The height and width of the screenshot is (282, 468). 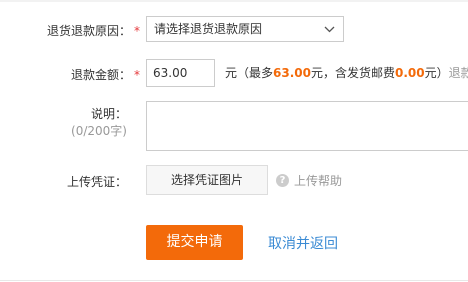 I want to click on upload-help-link: ? 上传帮助, so click(x=309, y=180).